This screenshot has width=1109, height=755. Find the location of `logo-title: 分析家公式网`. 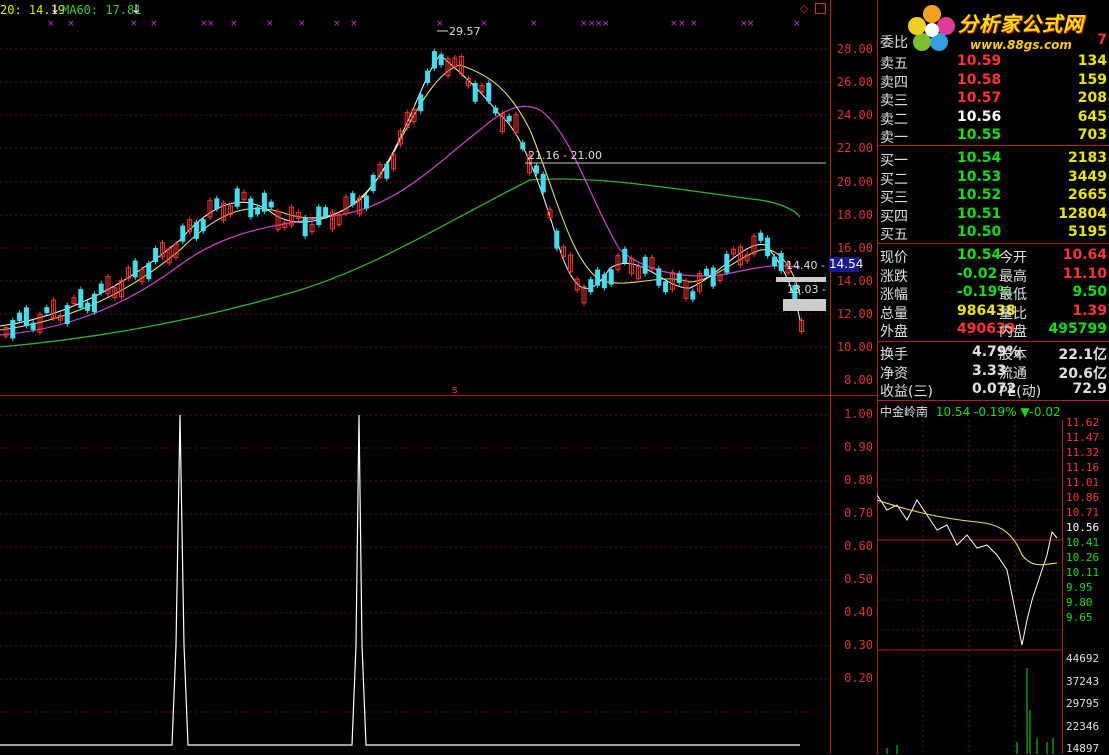

logo-title: 分析家公式网 is located at coordinates (1021, 24).